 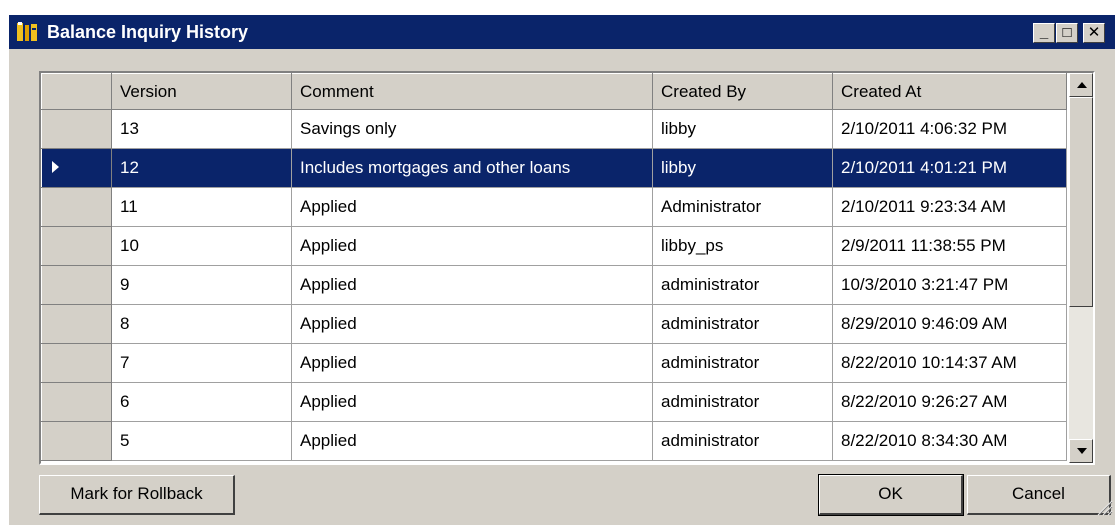 What do you see at coordinates (201, 324) in the screenshot?
I see `cell-version: 8` at bounding box center [201, 324].